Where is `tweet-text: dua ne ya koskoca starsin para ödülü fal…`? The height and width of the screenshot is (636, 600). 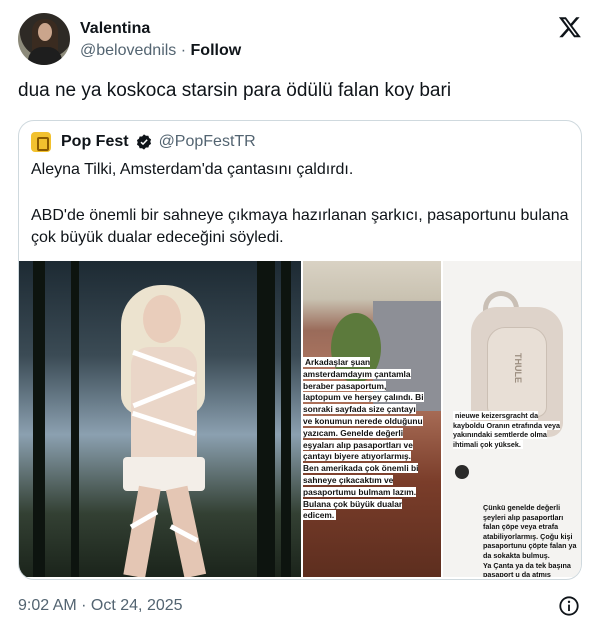
tweet-text: dua ne ya koskoca starsin para ödülü fal… is located at coordinates (235, 90).